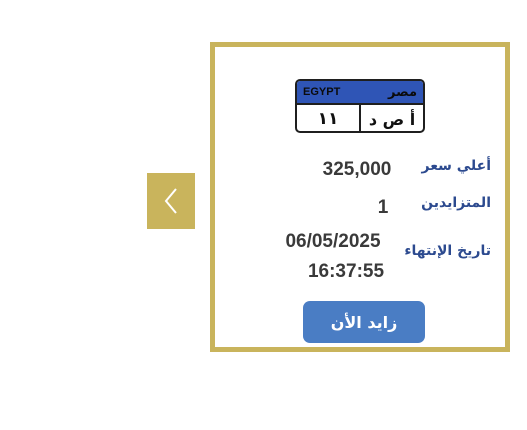  I want to click on end-time-value: 16:37:55, so click(346, 271).